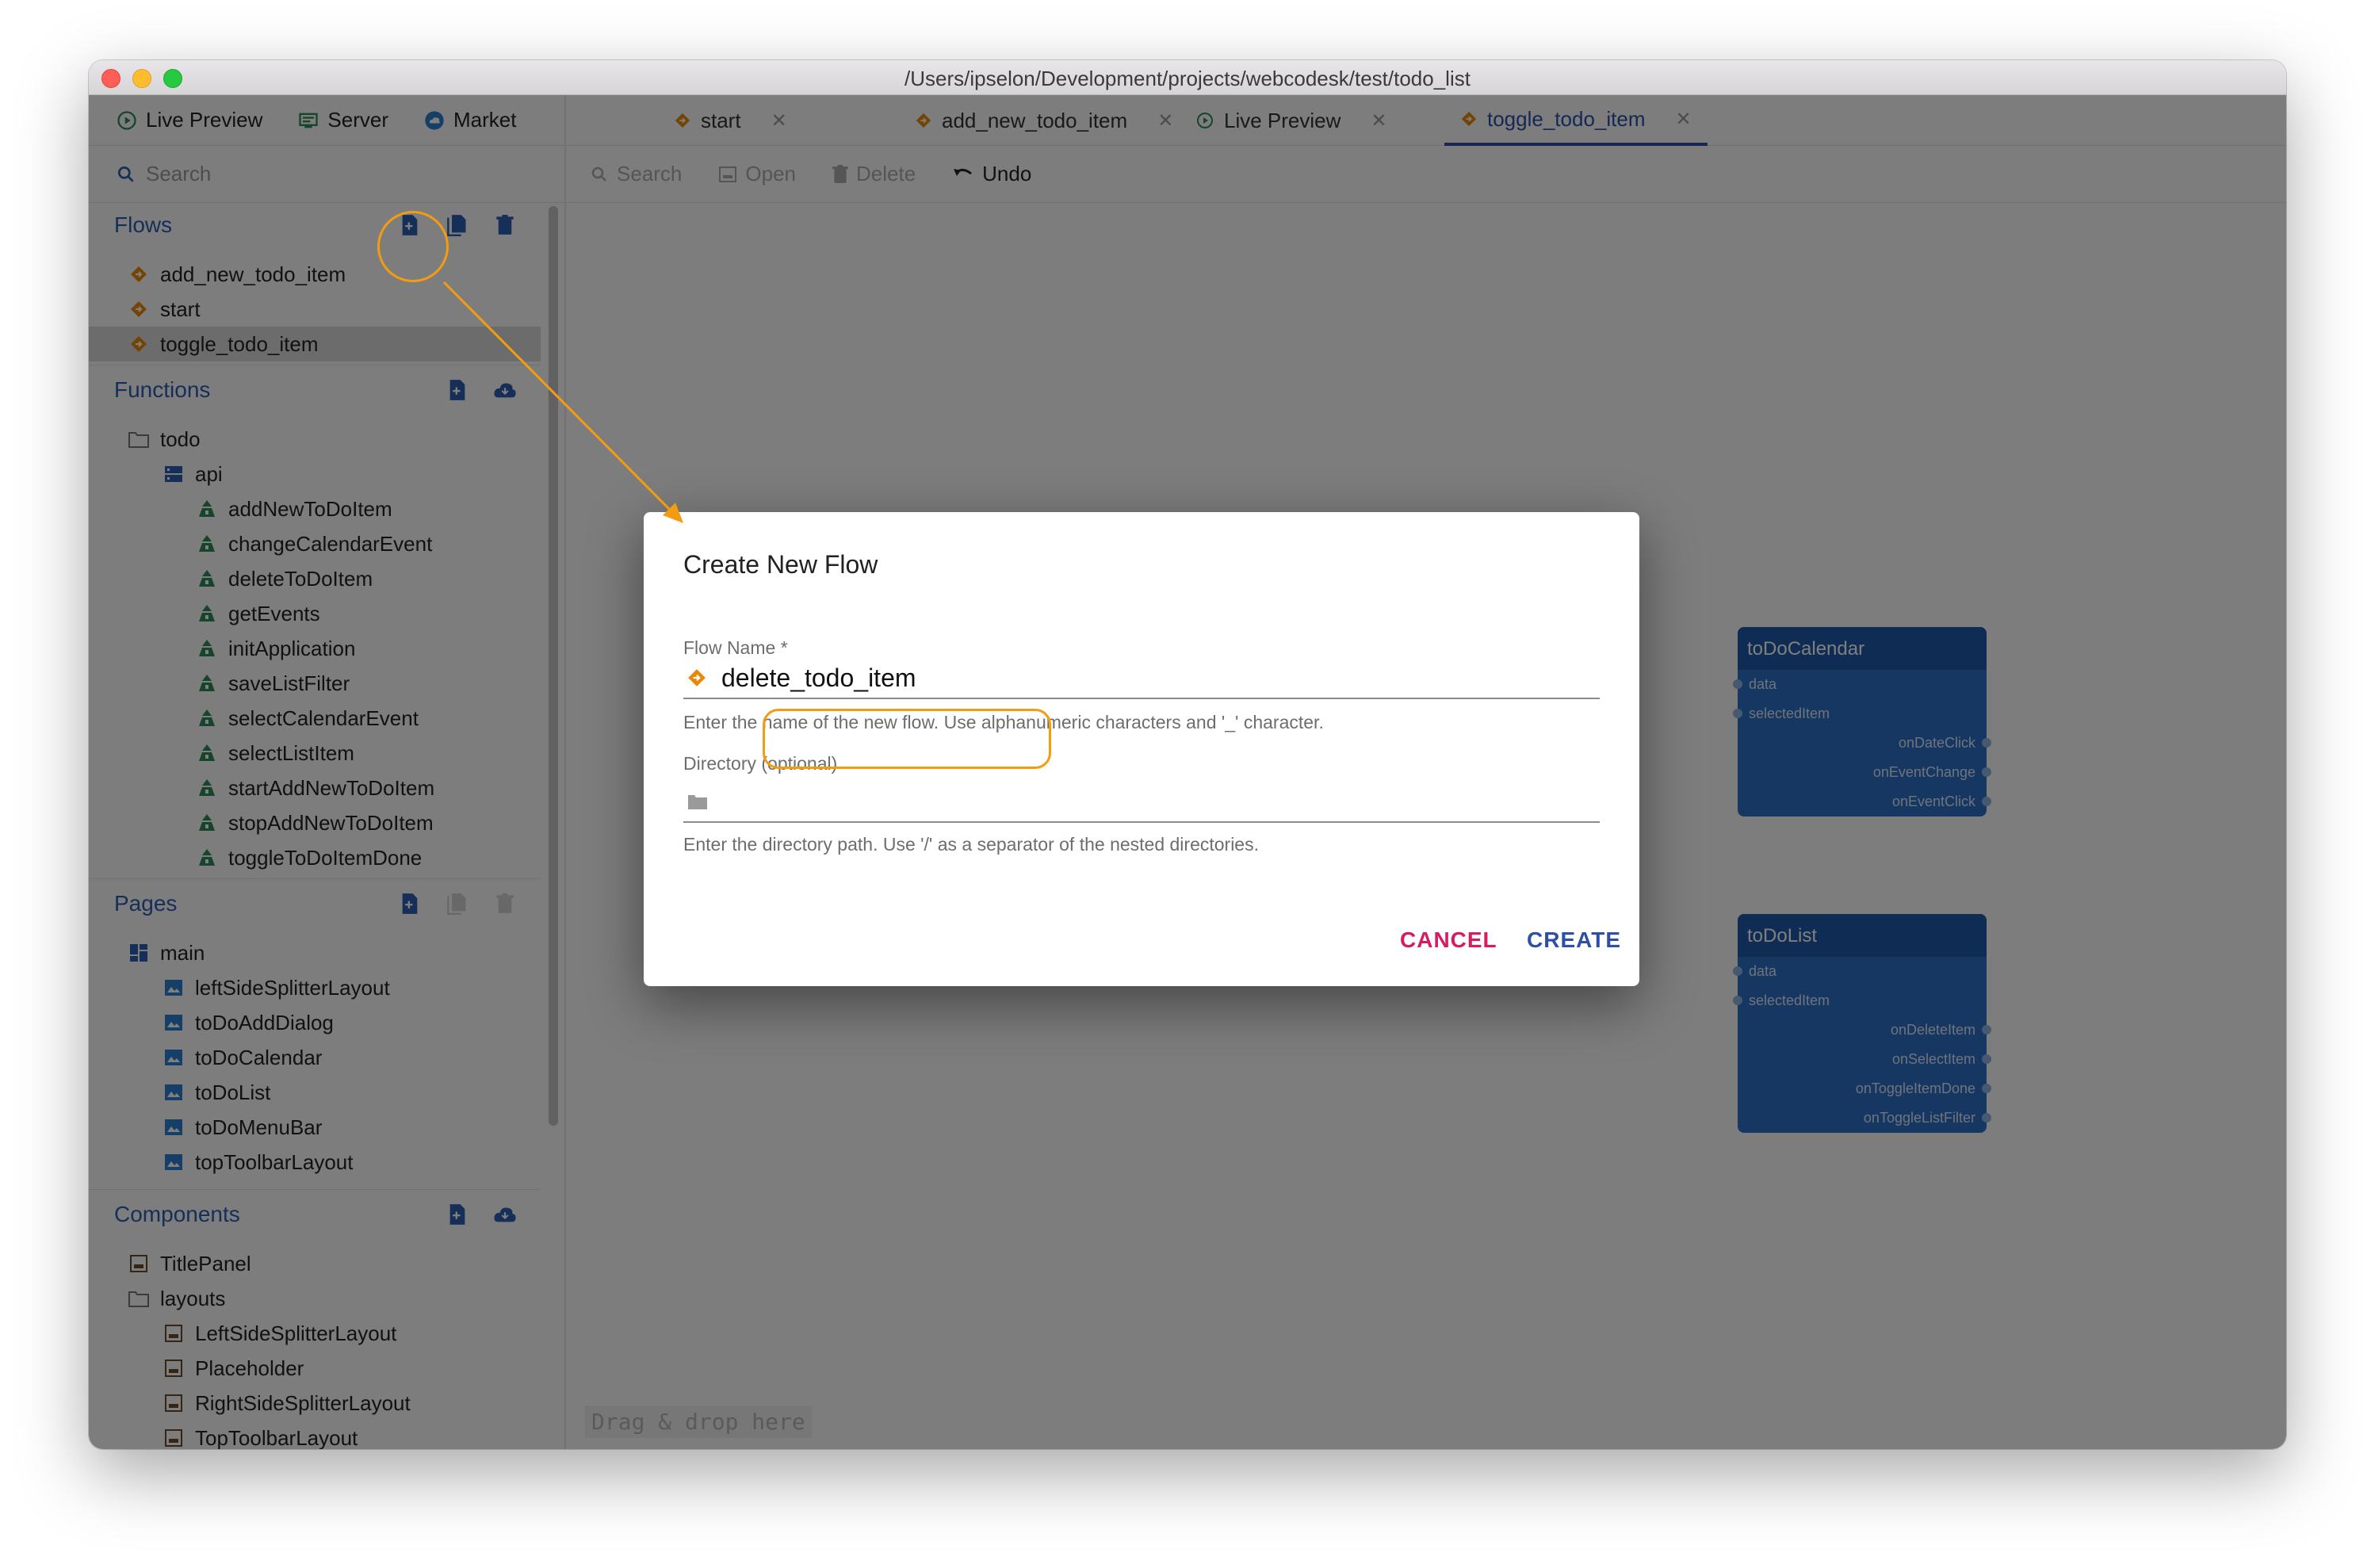  What do you see at coordinates (1117, 678) in the screenshot?
I see `flow-name-input` at bounding box center [1117, 678].